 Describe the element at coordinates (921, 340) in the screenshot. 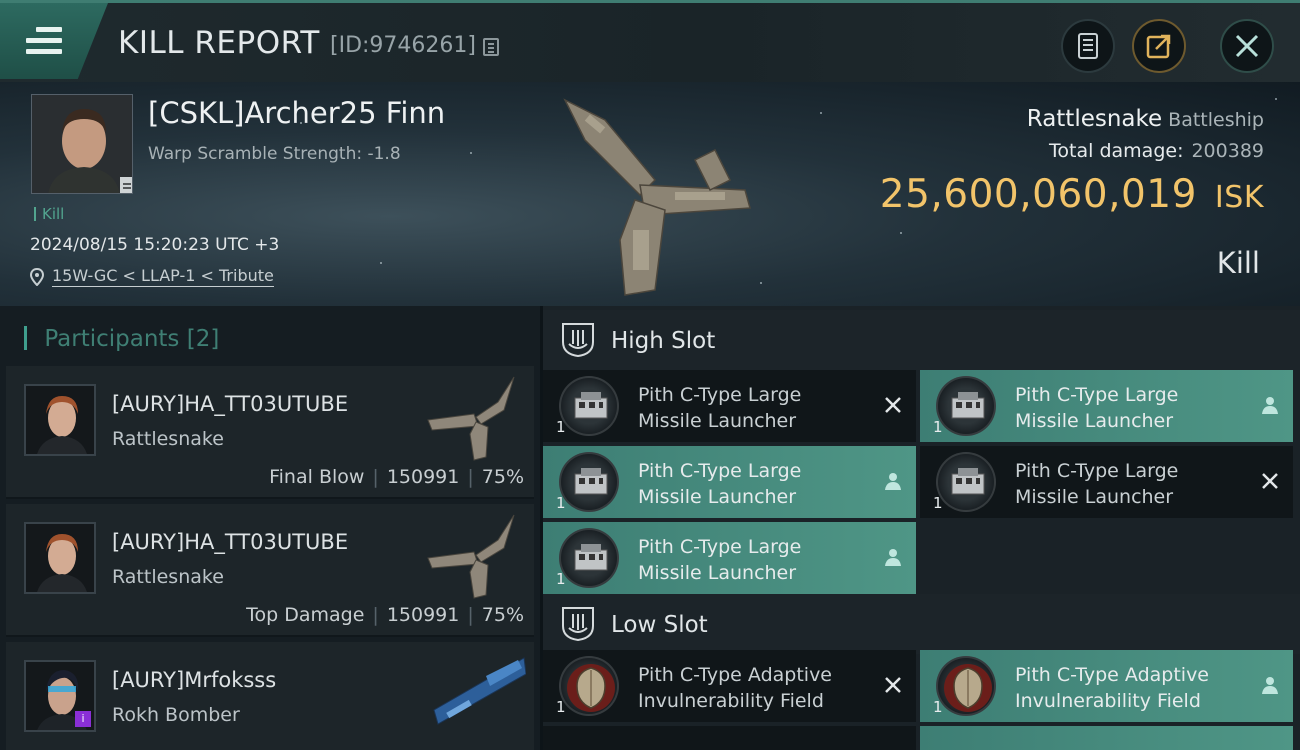

I see `high-slot-header: High Slot` at that location.